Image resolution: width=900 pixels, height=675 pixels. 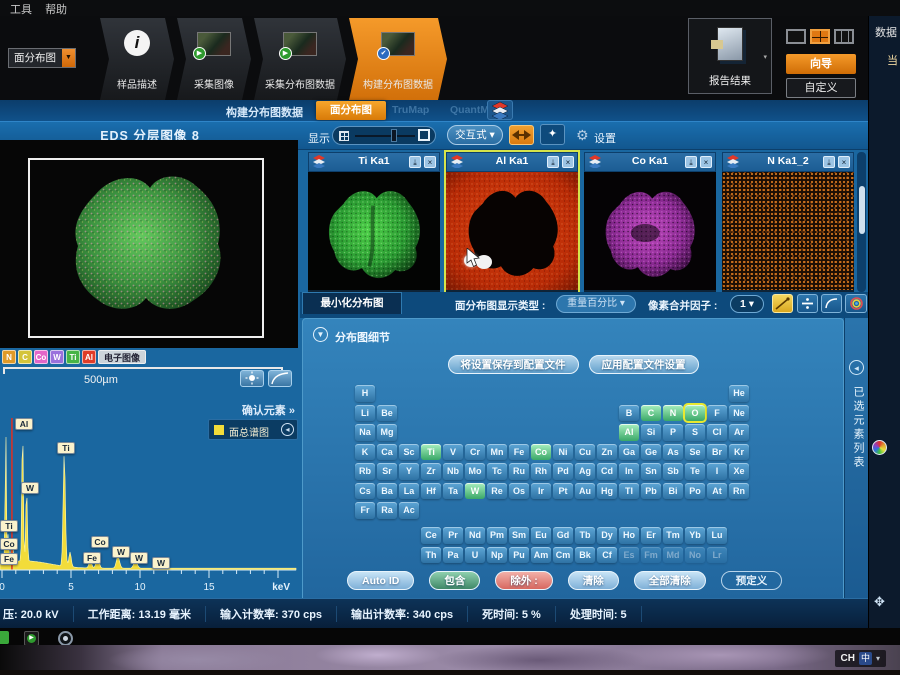 I want to click on action-button-blue-: 全部清除, so click(x=669, y=580).